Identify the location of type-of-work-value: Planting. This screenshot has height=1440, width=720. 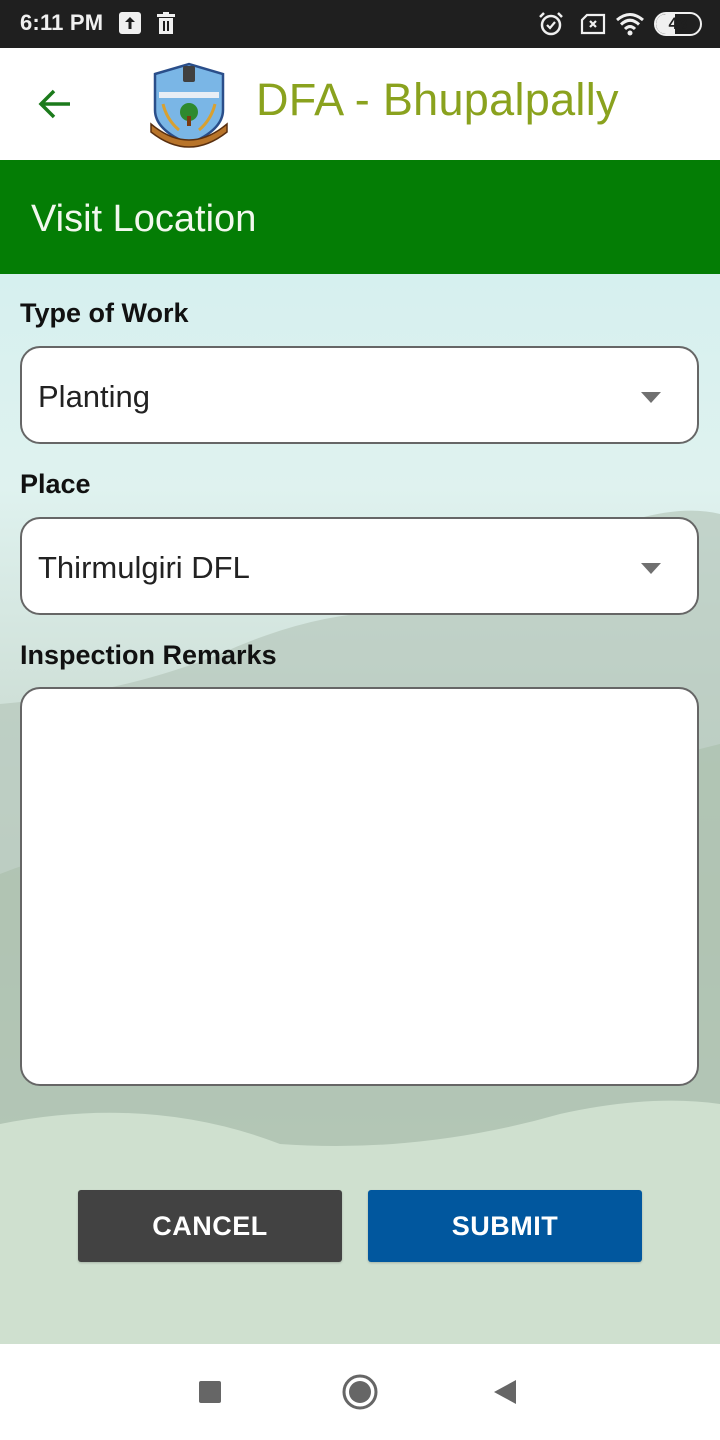
(94, 396).